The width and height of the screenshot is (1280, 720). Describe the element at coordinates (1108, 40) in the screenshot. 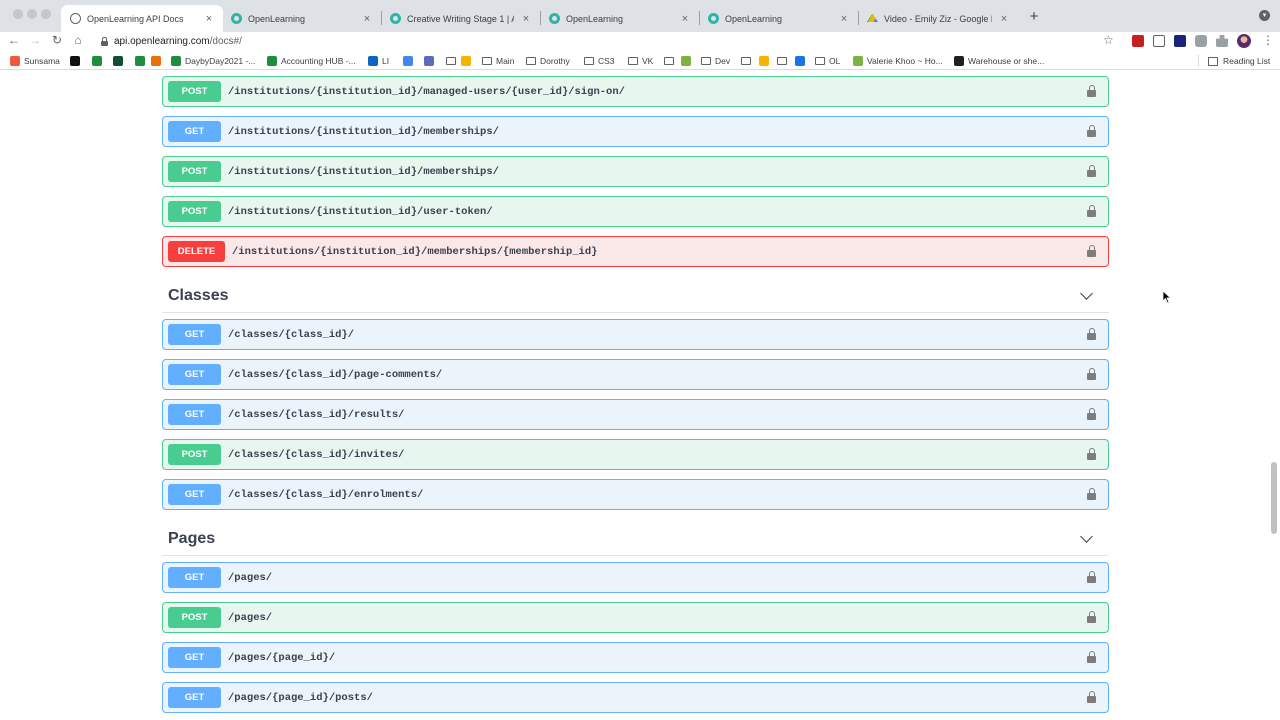

I see `bookmark-star-icon: ☆` at that location.